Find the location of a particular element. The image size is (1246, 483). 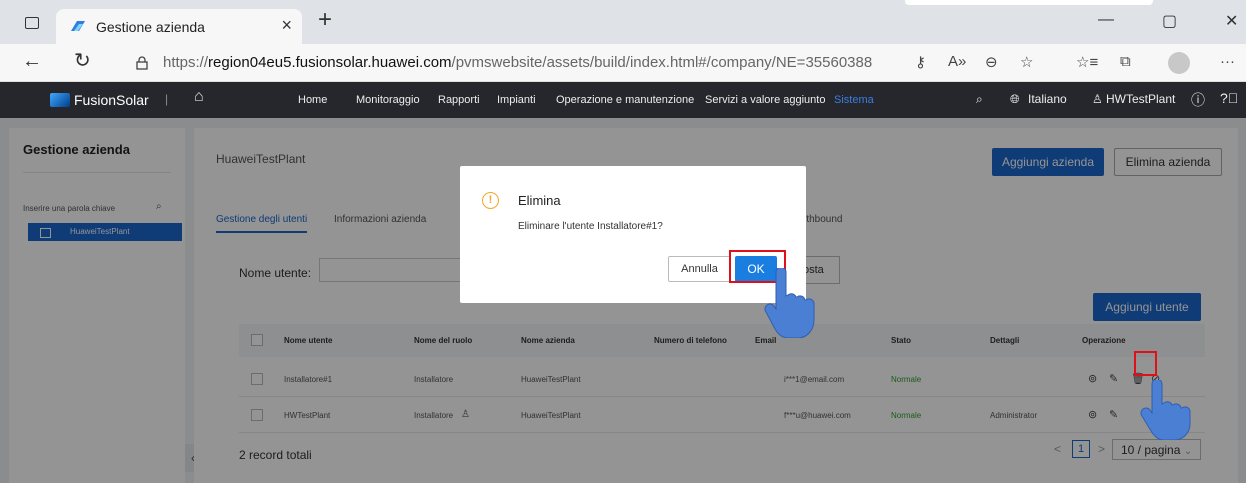

nav-home: Home is located at coordinates (312, 100).